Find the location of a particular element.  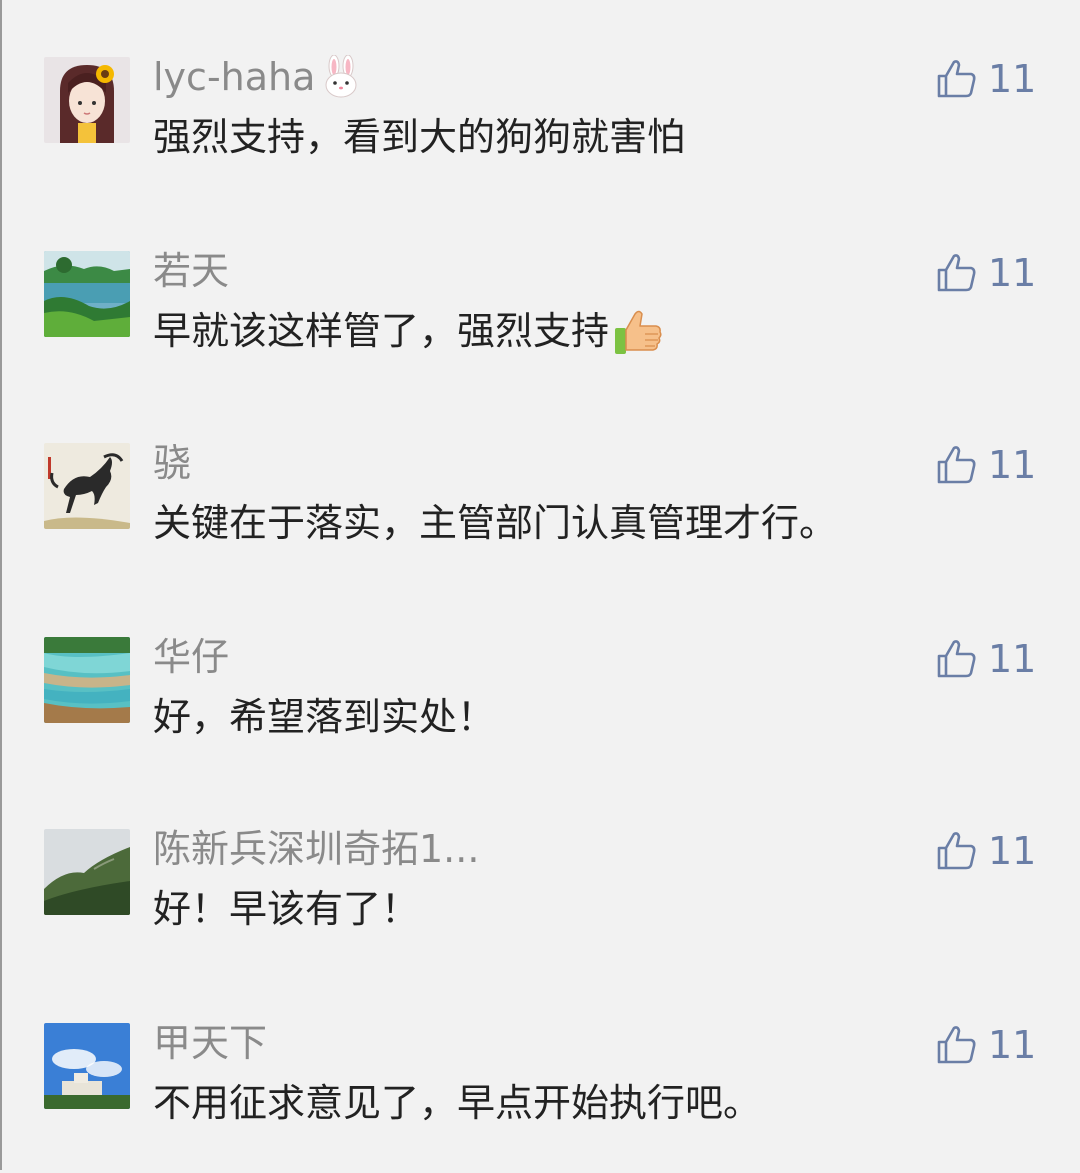

nickname-text: 骁 is located at coordinates (172, 463).